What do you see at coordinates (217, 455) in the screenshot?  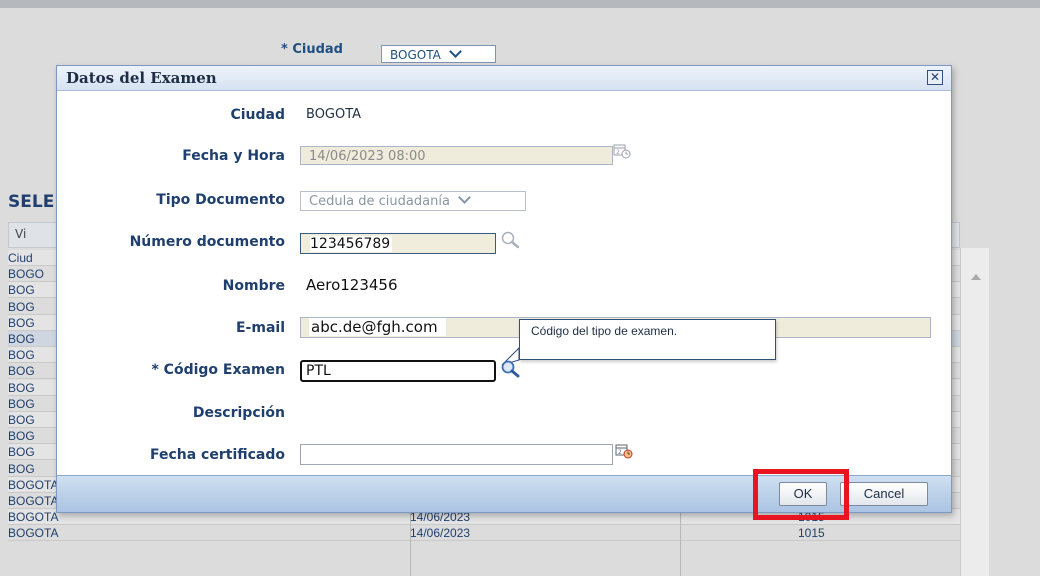 I see `fecha-certificado-label: Fecha certificado` at bounding box center [217, 455].